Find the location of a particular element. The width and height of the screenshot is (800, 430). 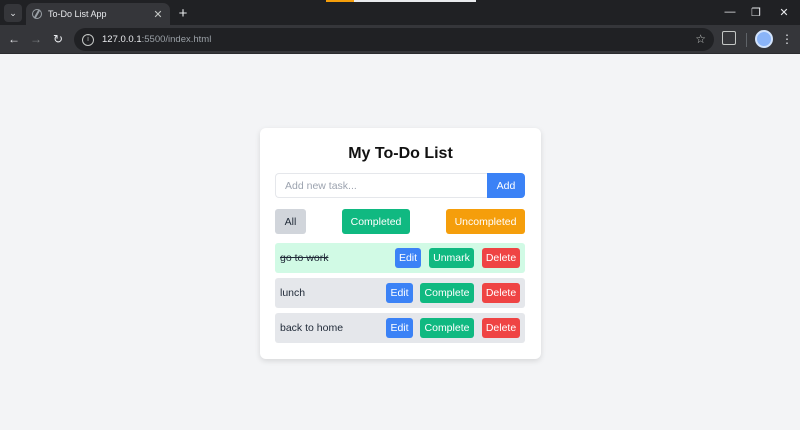

browser-tab: To-Do List App ✕ is located at coordinates (98, 14).